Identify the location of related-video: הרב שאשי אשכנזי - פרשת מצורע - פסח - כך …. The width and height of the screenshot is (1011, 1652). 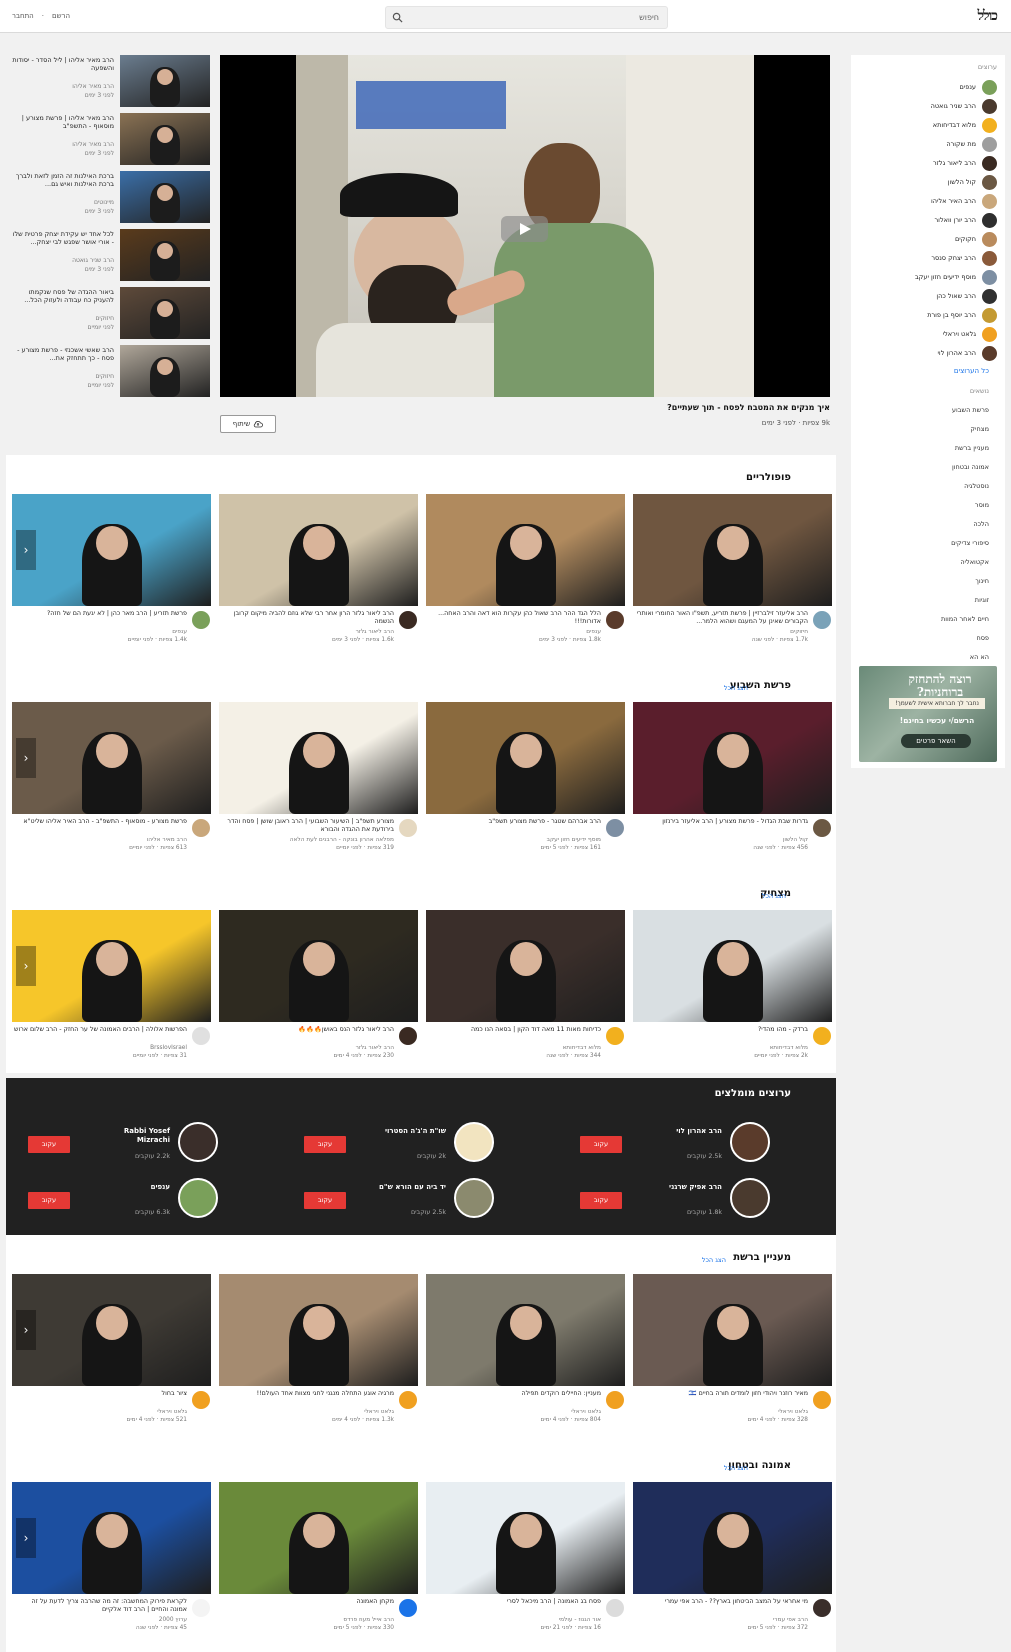
(110, 371).